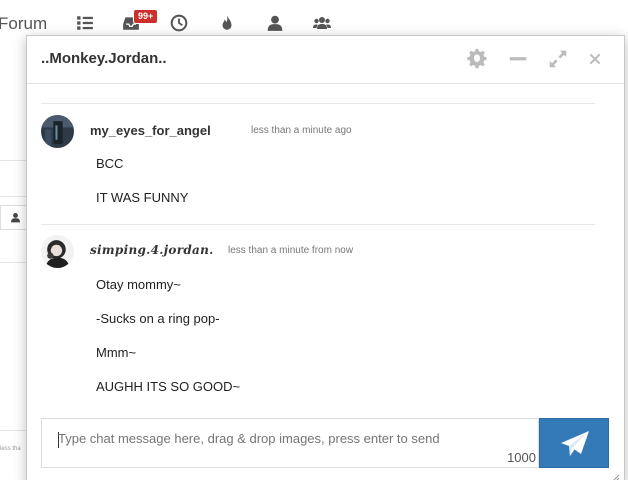 This screenshot has height=480, width=628. Describe the element at coordinates (518, 59) in the screenshot. I see `minimize-icon` at that location.